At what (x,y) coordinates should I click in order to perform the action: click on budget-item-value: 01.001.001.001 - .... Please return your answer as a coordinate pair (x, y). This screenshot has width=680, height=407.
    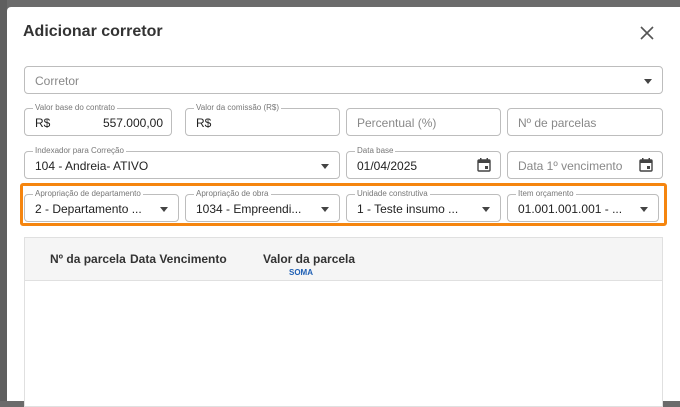
    Looking at the image, I should click on (570, 209).